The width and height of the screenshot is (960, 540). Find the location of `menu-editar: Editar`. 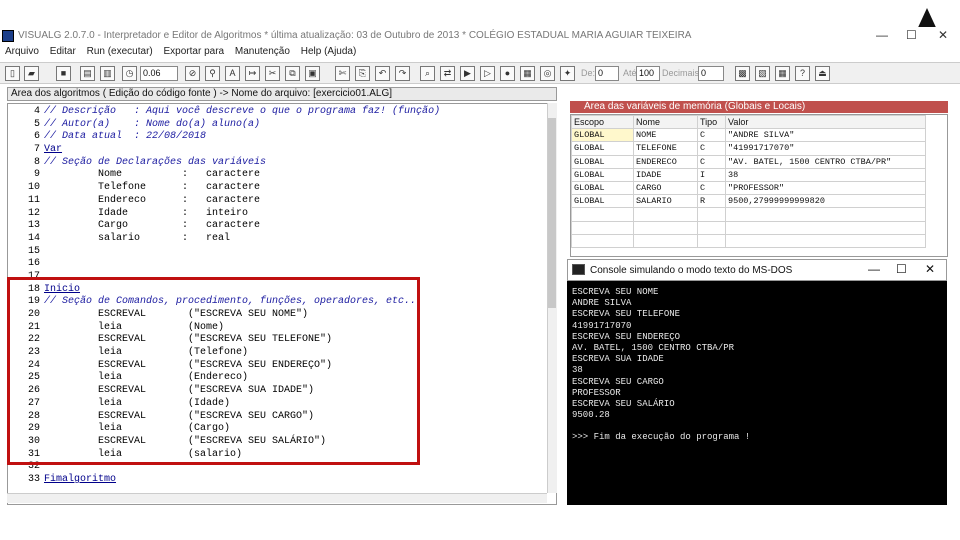

menu-editar: Editar is located at coordinates (63, 51).